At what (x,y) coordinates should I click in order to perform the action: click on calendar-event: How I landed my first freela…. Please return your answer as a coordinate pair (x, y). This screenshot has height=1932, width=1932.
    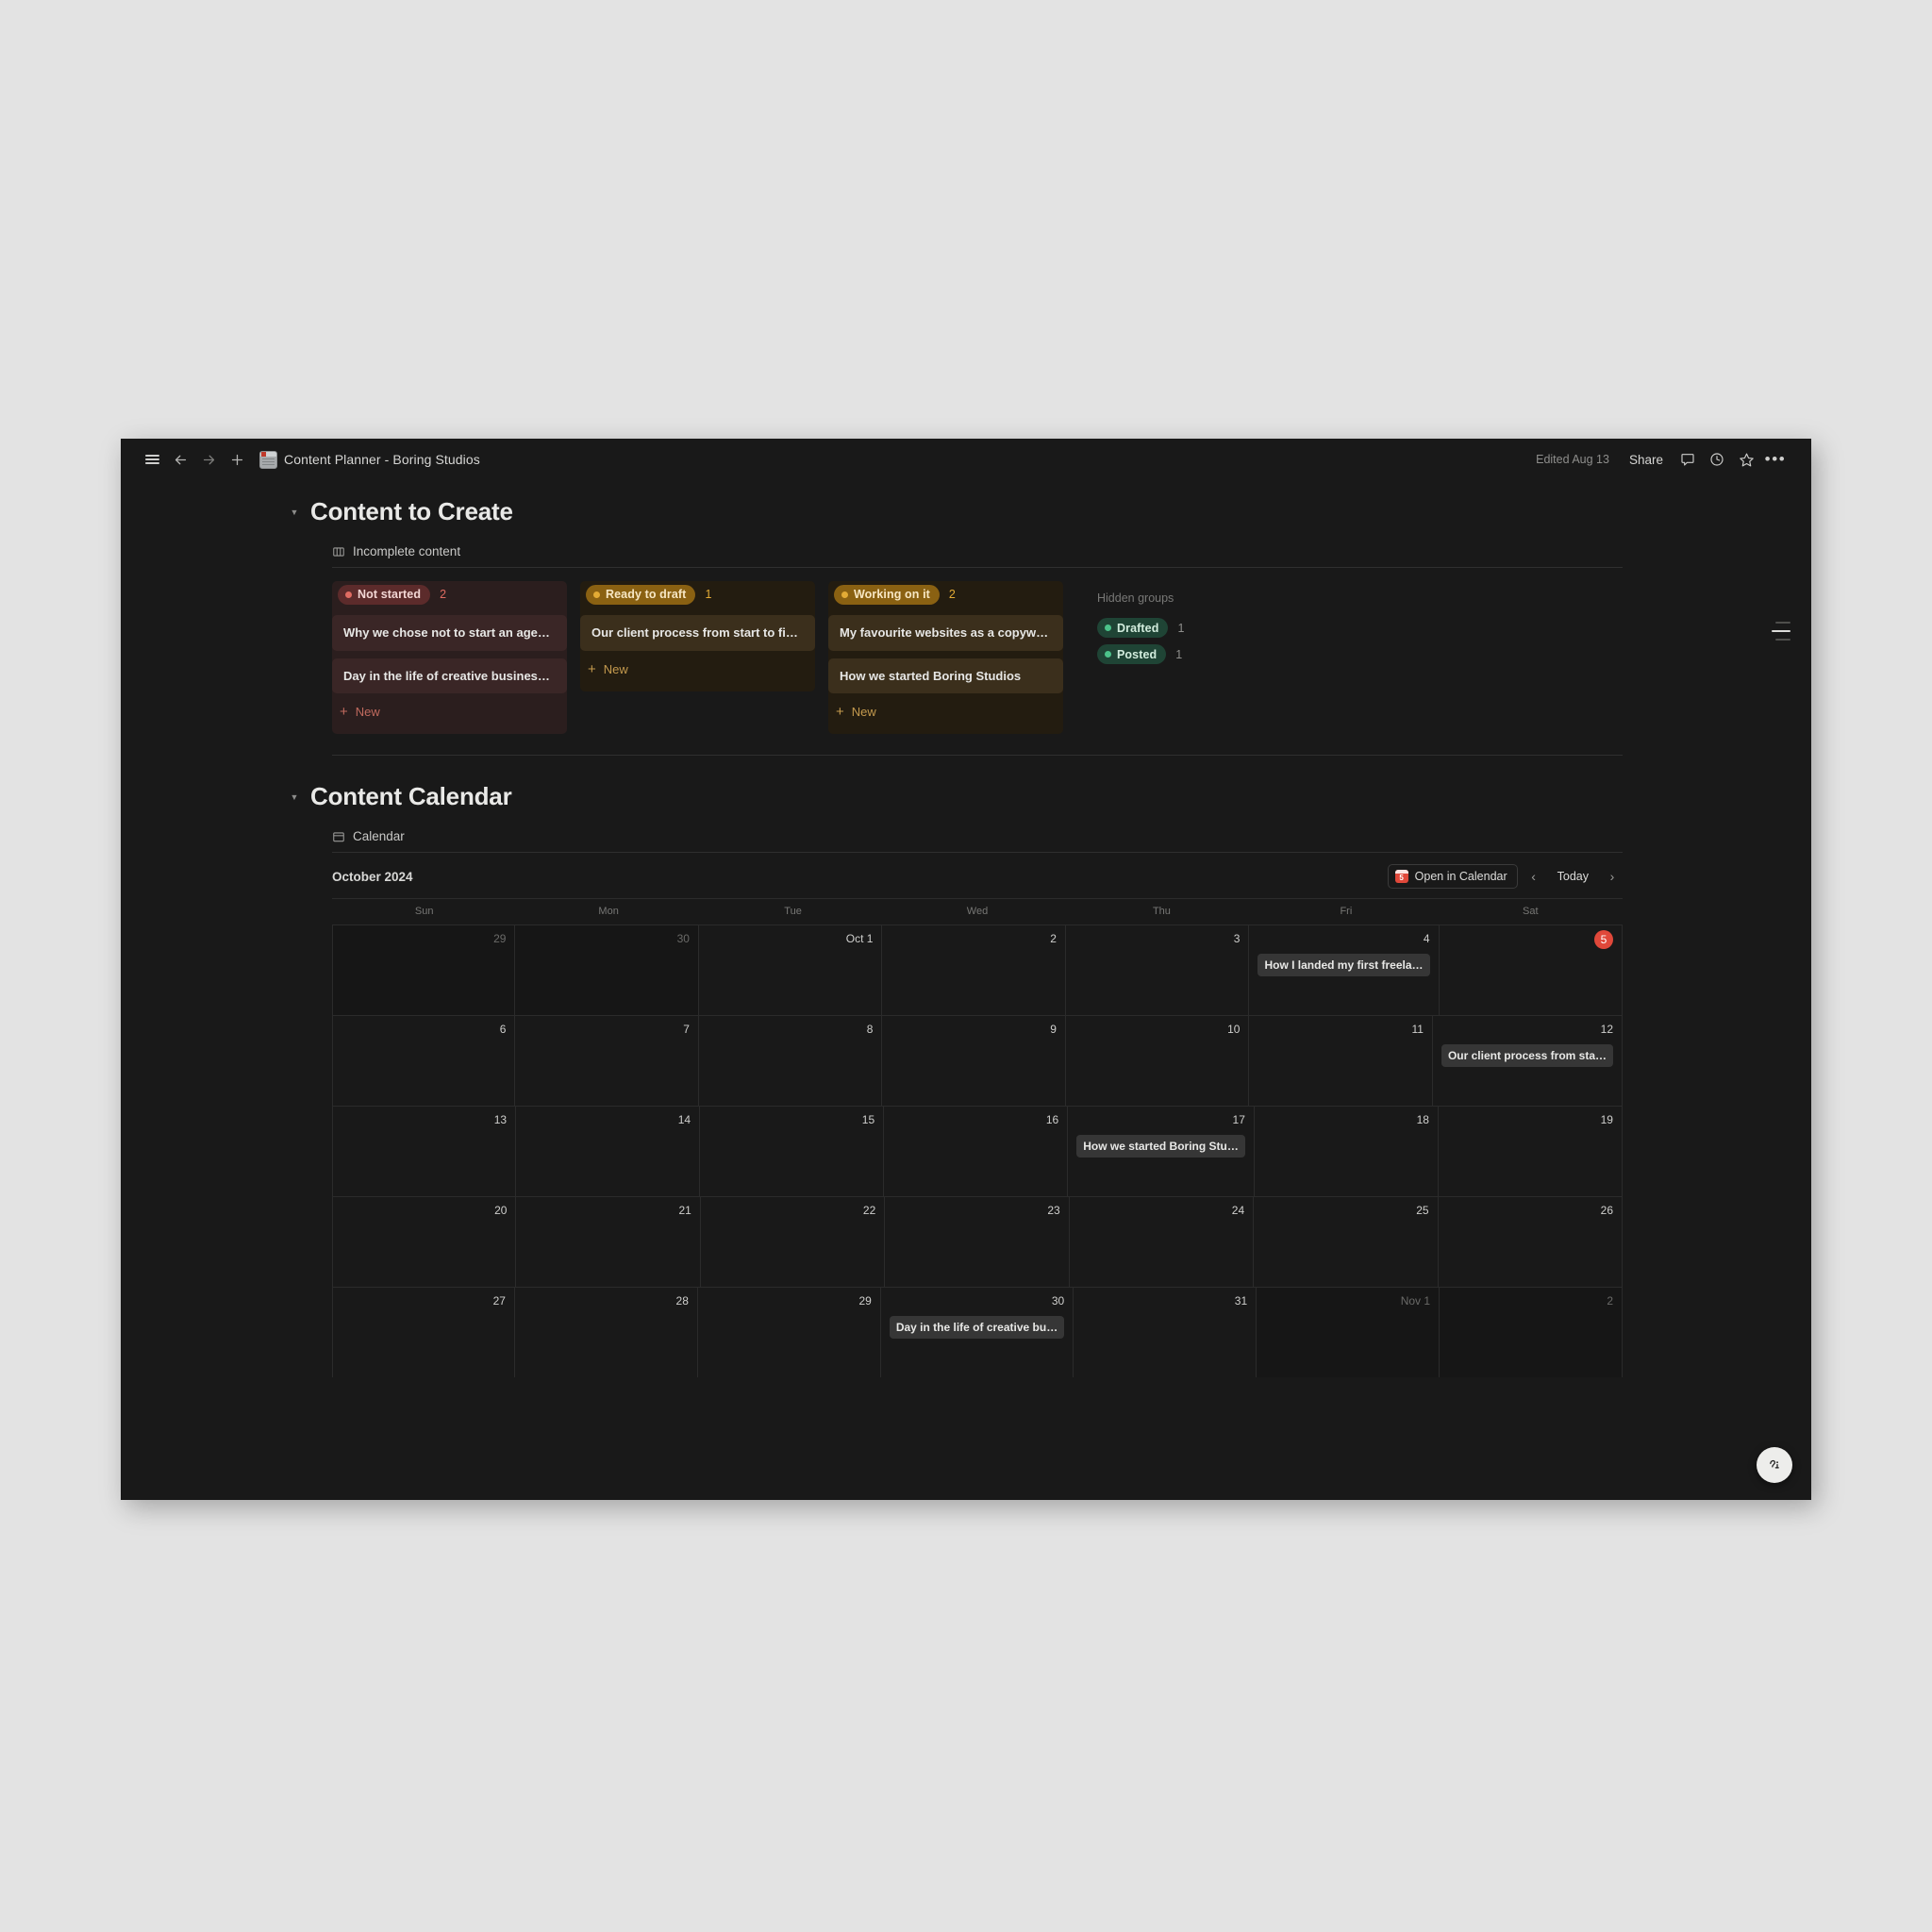
    Looking at the image, I should click on (1343, 965).